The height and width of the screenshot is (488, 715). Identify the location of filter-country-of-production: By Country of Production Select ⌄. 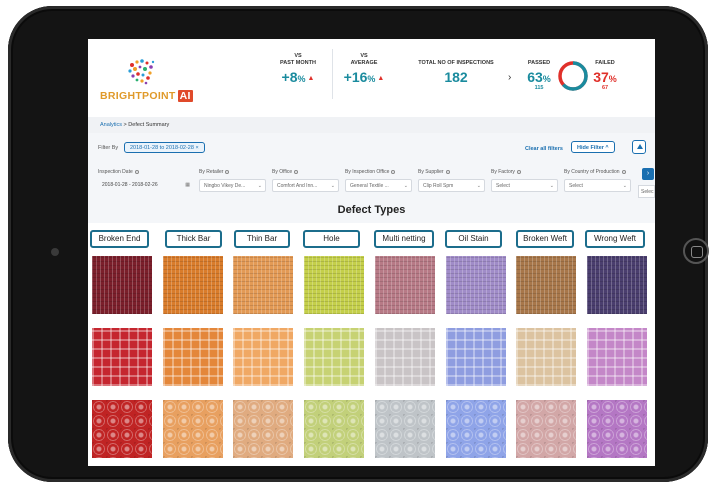
(597, 180).